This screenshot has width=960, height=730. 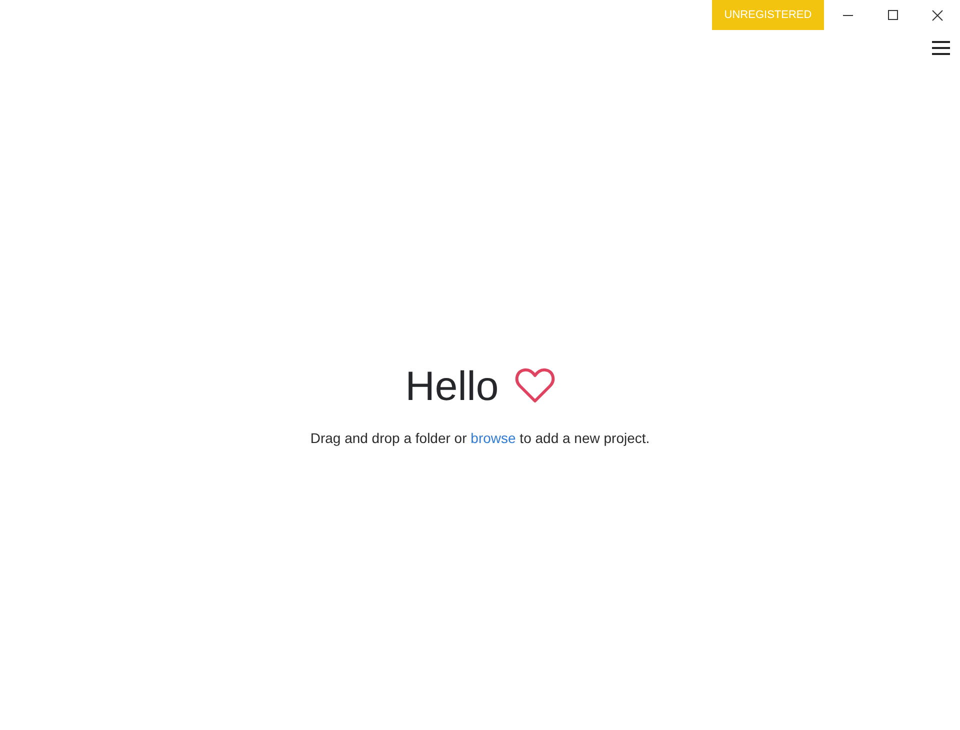 I want to click on menu-button, so click(x=941, y=48).